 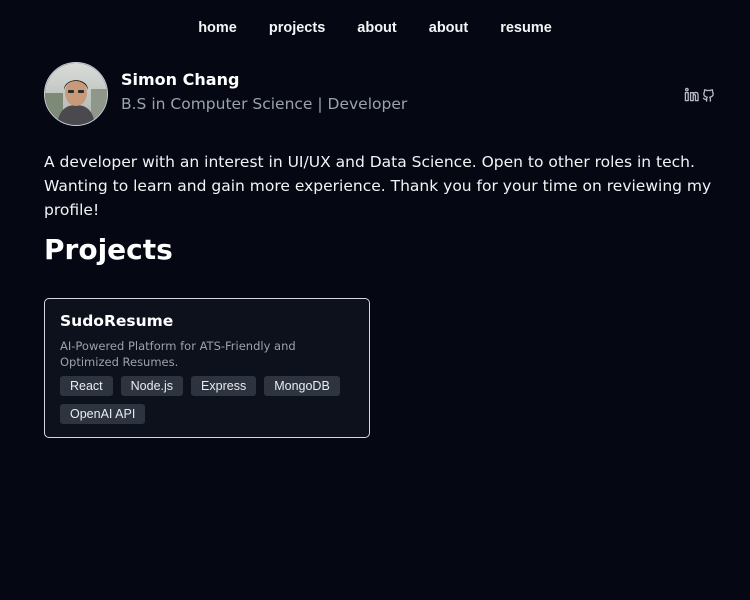 What do you see at coordinates (180, 79) in the screenshot?
I see `profile-name: Simon Chang` at bounding box center [180, 79].